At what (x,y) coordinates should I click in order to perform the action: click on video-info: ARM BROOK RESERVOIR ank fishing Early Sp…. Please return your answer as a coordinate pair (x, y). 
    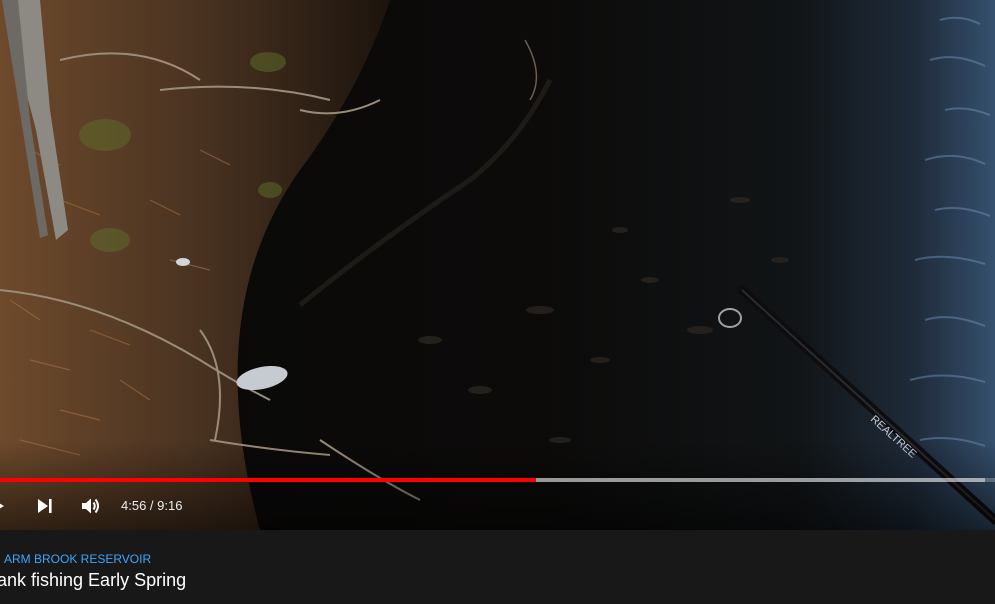
    Looking at the image, I should click on (497, 567).